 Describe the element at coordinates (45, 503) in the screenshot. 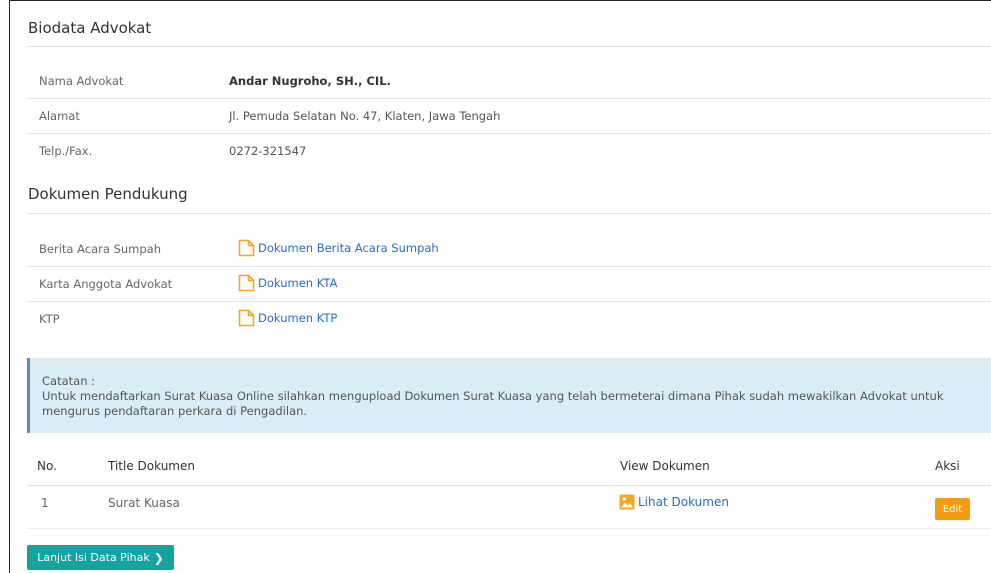

I see `cell-no: 1` at that location.